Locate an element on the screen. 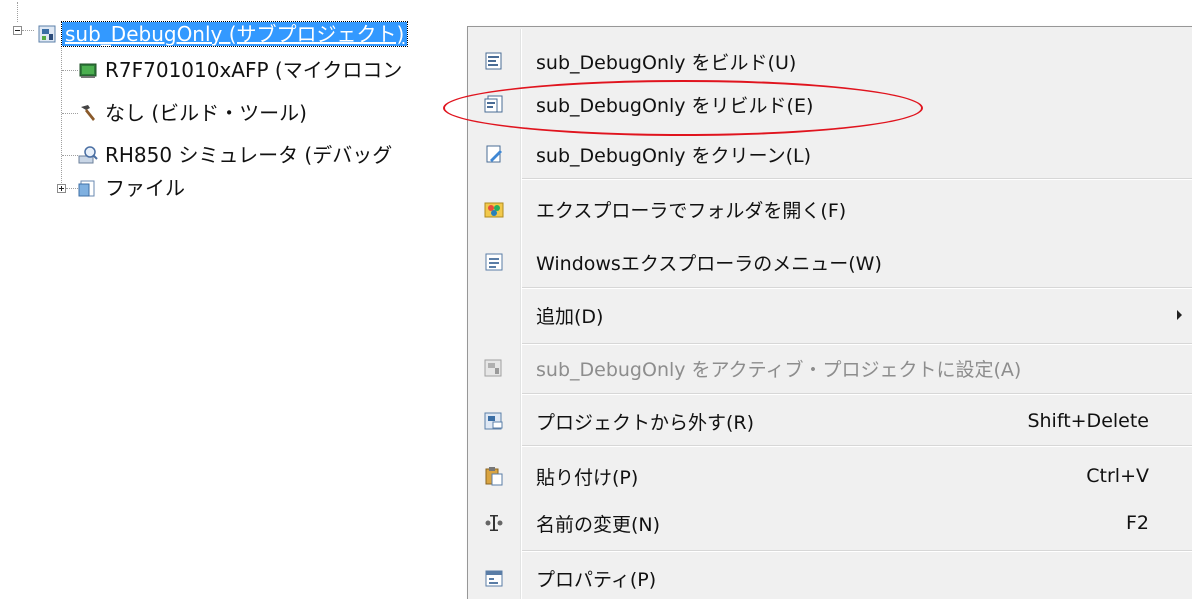  menu-item-label: sub_DebugOnly をクリーン(L) is located at coordinates (674, 155).